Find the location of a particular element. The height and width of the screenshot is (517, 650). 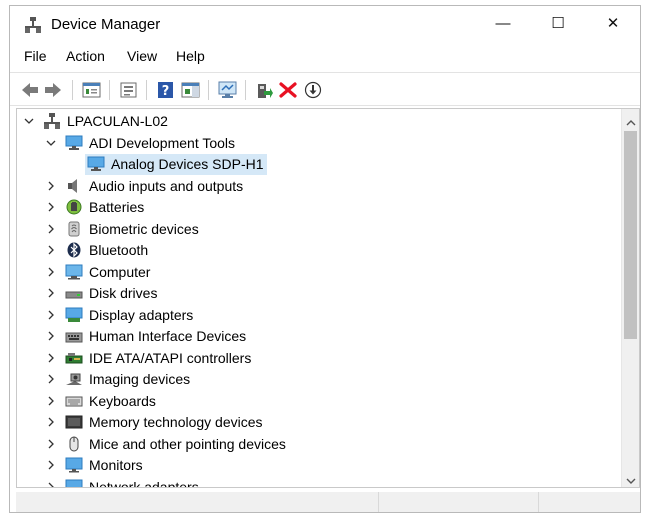

tree-node-label: Keyboards is located at coordinates (122, 401).